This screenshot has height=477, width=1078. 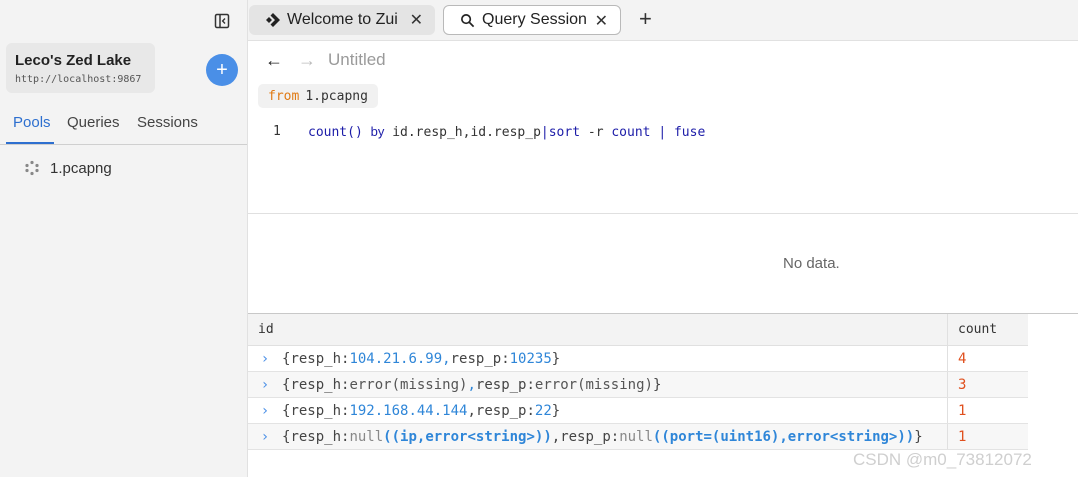 I want to click on tab-queries: Queries, so click(x=93, y=122).